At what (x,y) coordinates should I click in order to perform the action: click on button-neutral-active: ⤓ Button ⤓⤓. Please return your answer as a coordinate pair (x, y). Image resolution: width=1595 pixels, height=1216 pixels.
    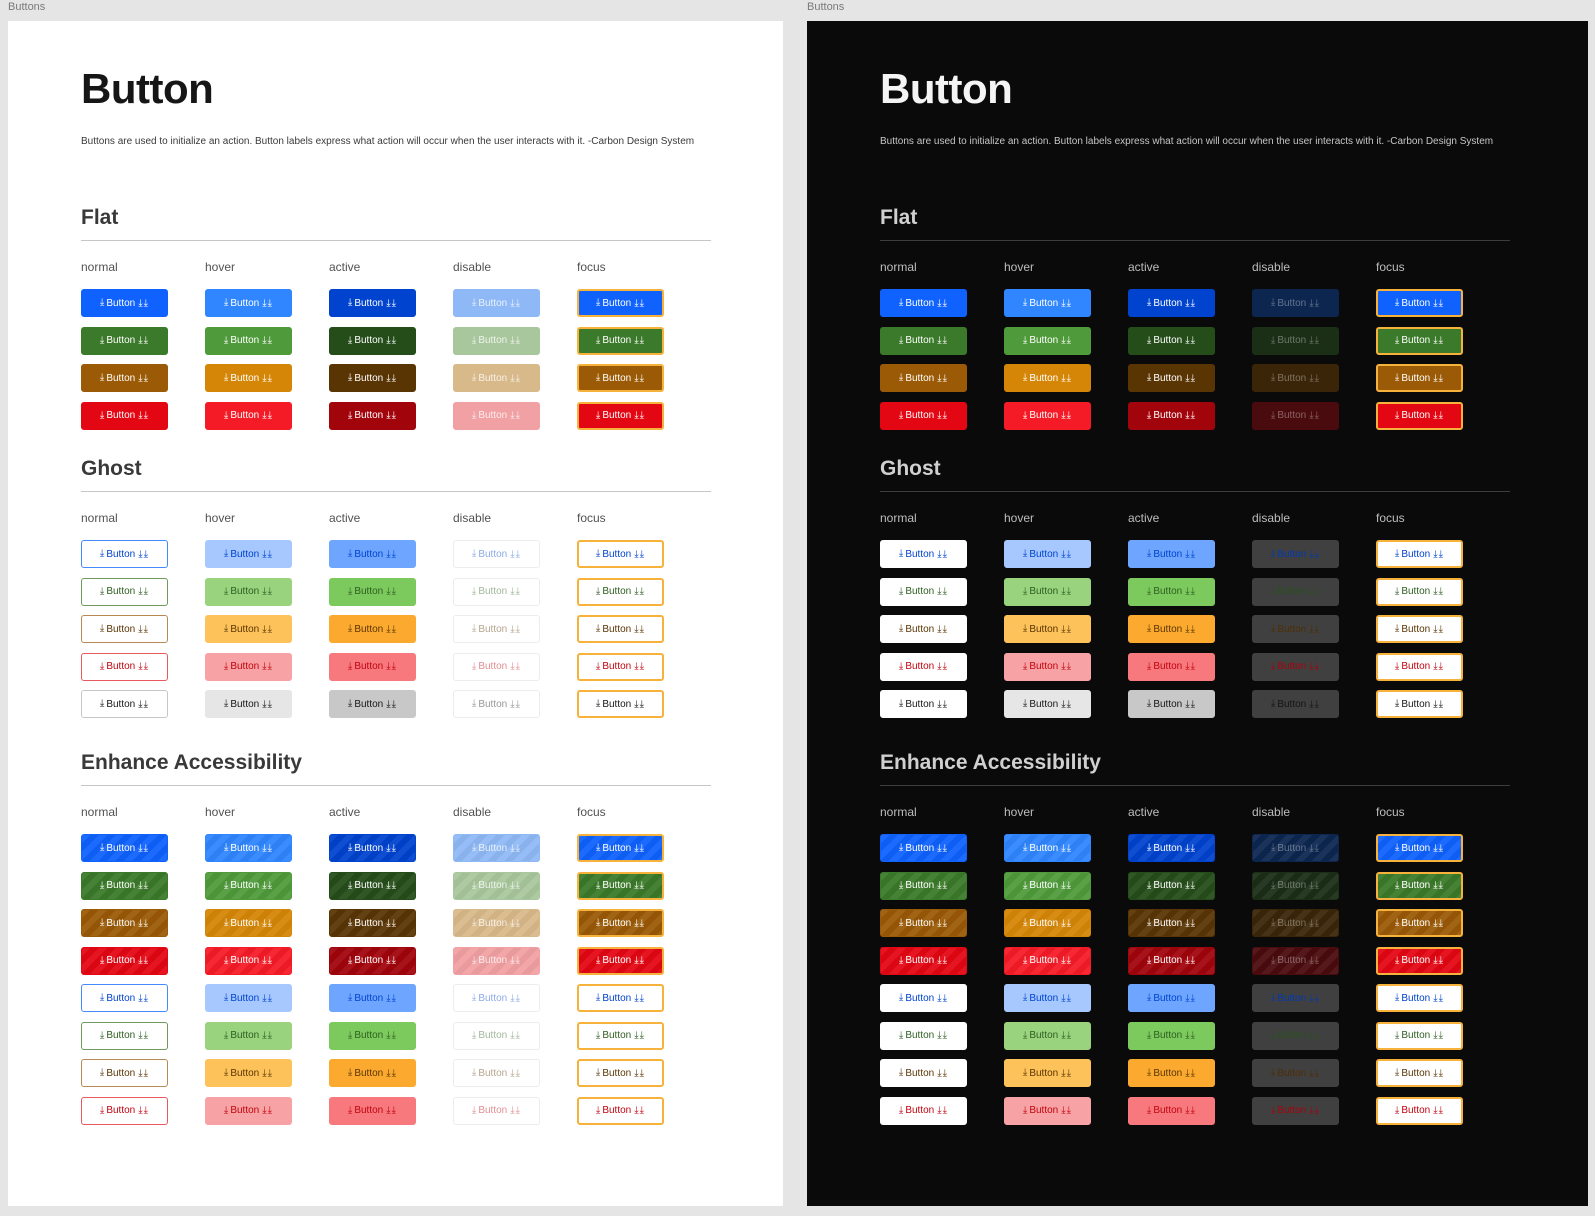
    Looking at the image, I should click on (372, 704).